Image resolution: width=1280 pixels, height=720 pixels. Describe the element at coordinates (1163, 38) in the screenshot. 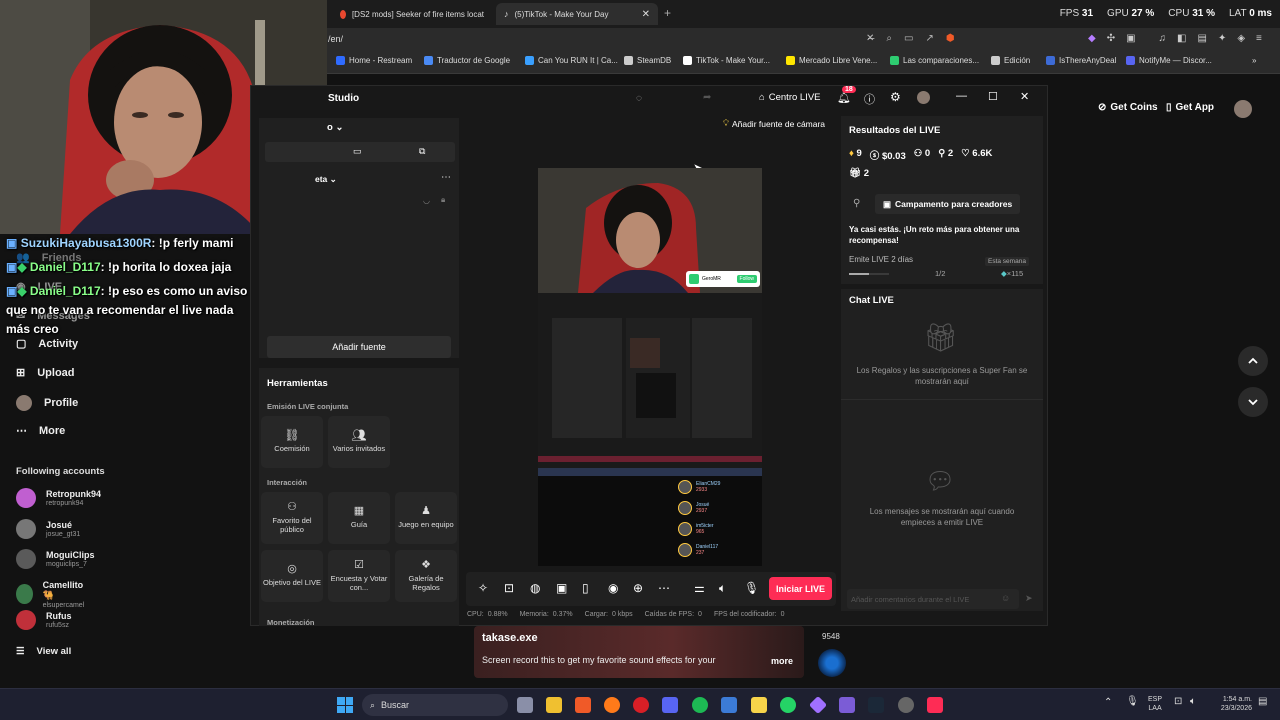

I see `music-icon: ♫` at that location.